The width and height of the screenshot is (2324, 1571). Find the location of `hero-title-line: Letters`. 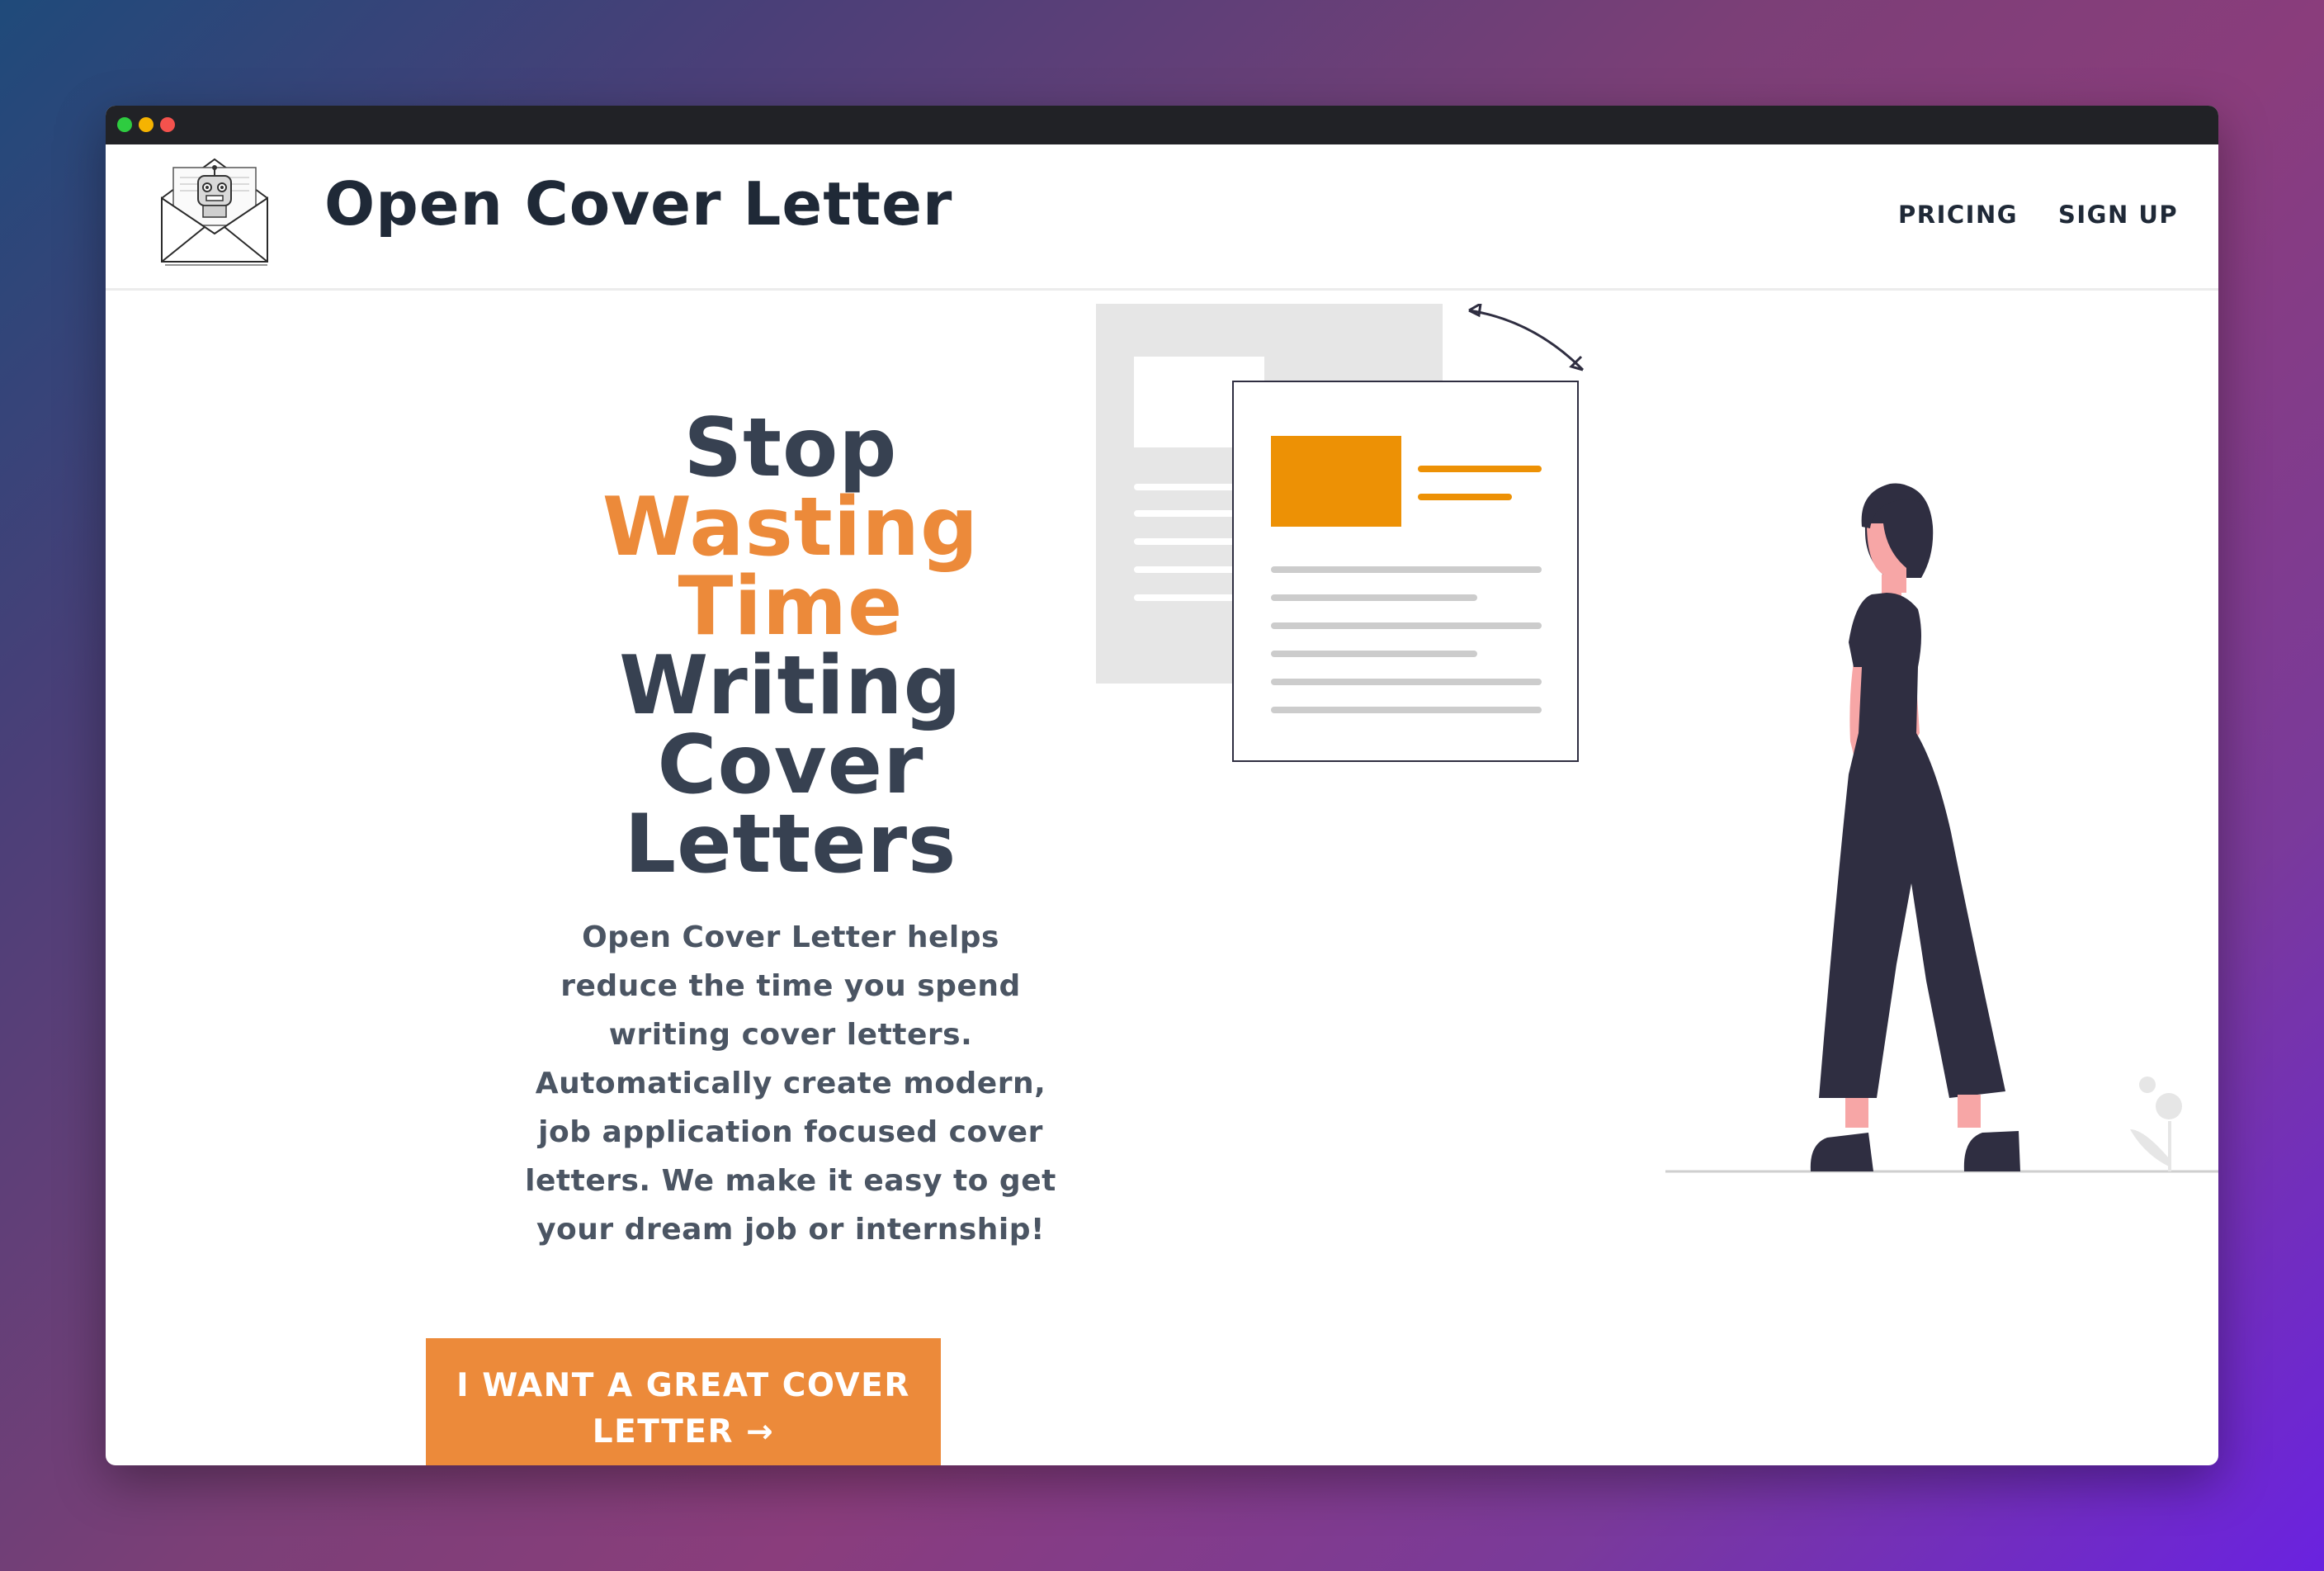

hero-title-line: Letters is located at coordinates (790, 844).